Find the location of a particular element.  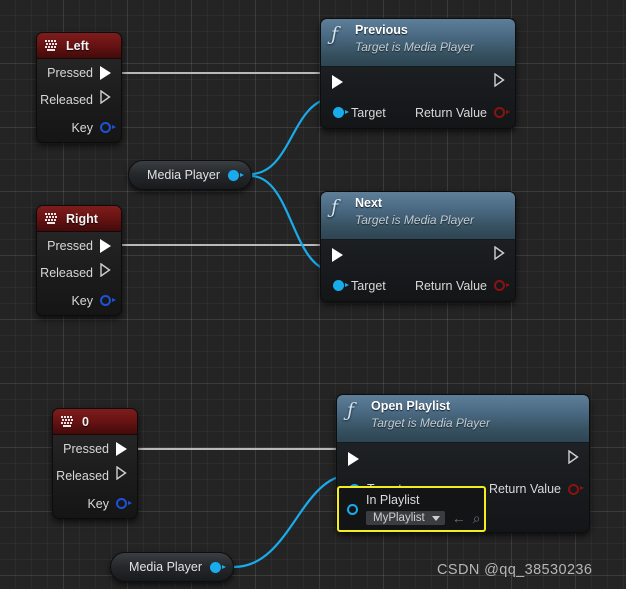

node-title-zero: 0 is located at coordinates (85, 421).